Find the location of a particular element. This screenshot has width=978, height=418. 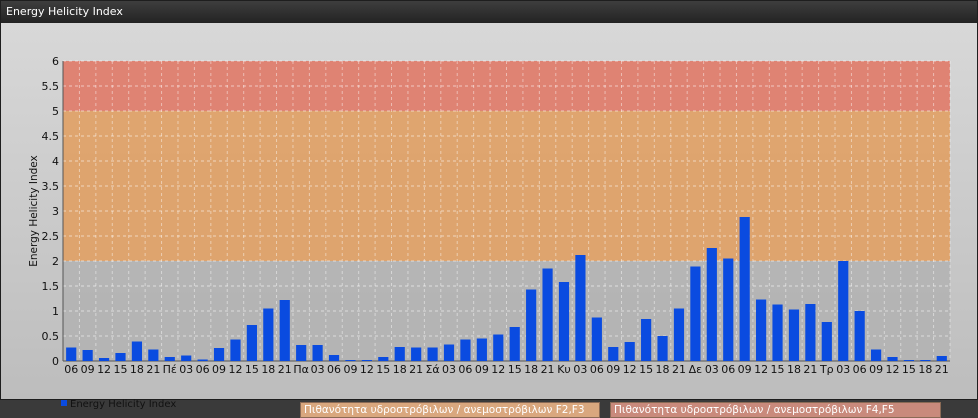

y-tick-label: 5 is located at coordinates (55, 111).